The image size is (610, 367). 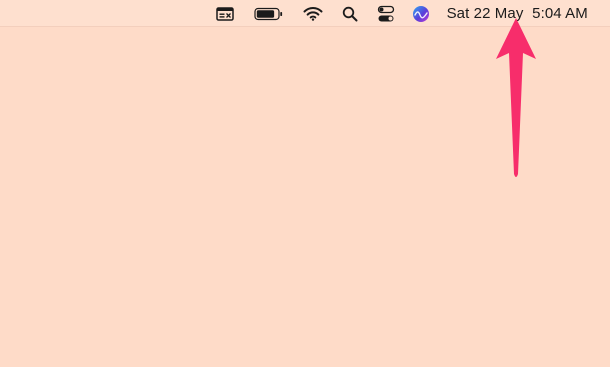 What do you see at coordinates (516, 97) in the screenshot?
I see `annotation-arrow` at bounding box center [516, 97].